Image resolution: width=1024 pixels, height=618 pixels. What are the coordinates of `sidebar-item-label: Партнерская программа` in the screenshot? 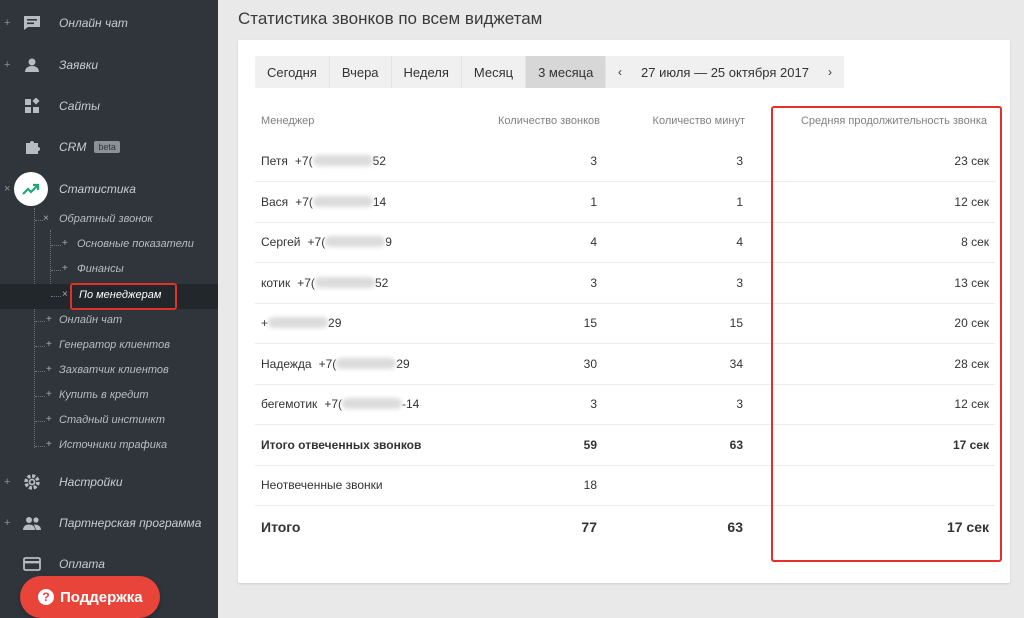 It's located at (130, 523).